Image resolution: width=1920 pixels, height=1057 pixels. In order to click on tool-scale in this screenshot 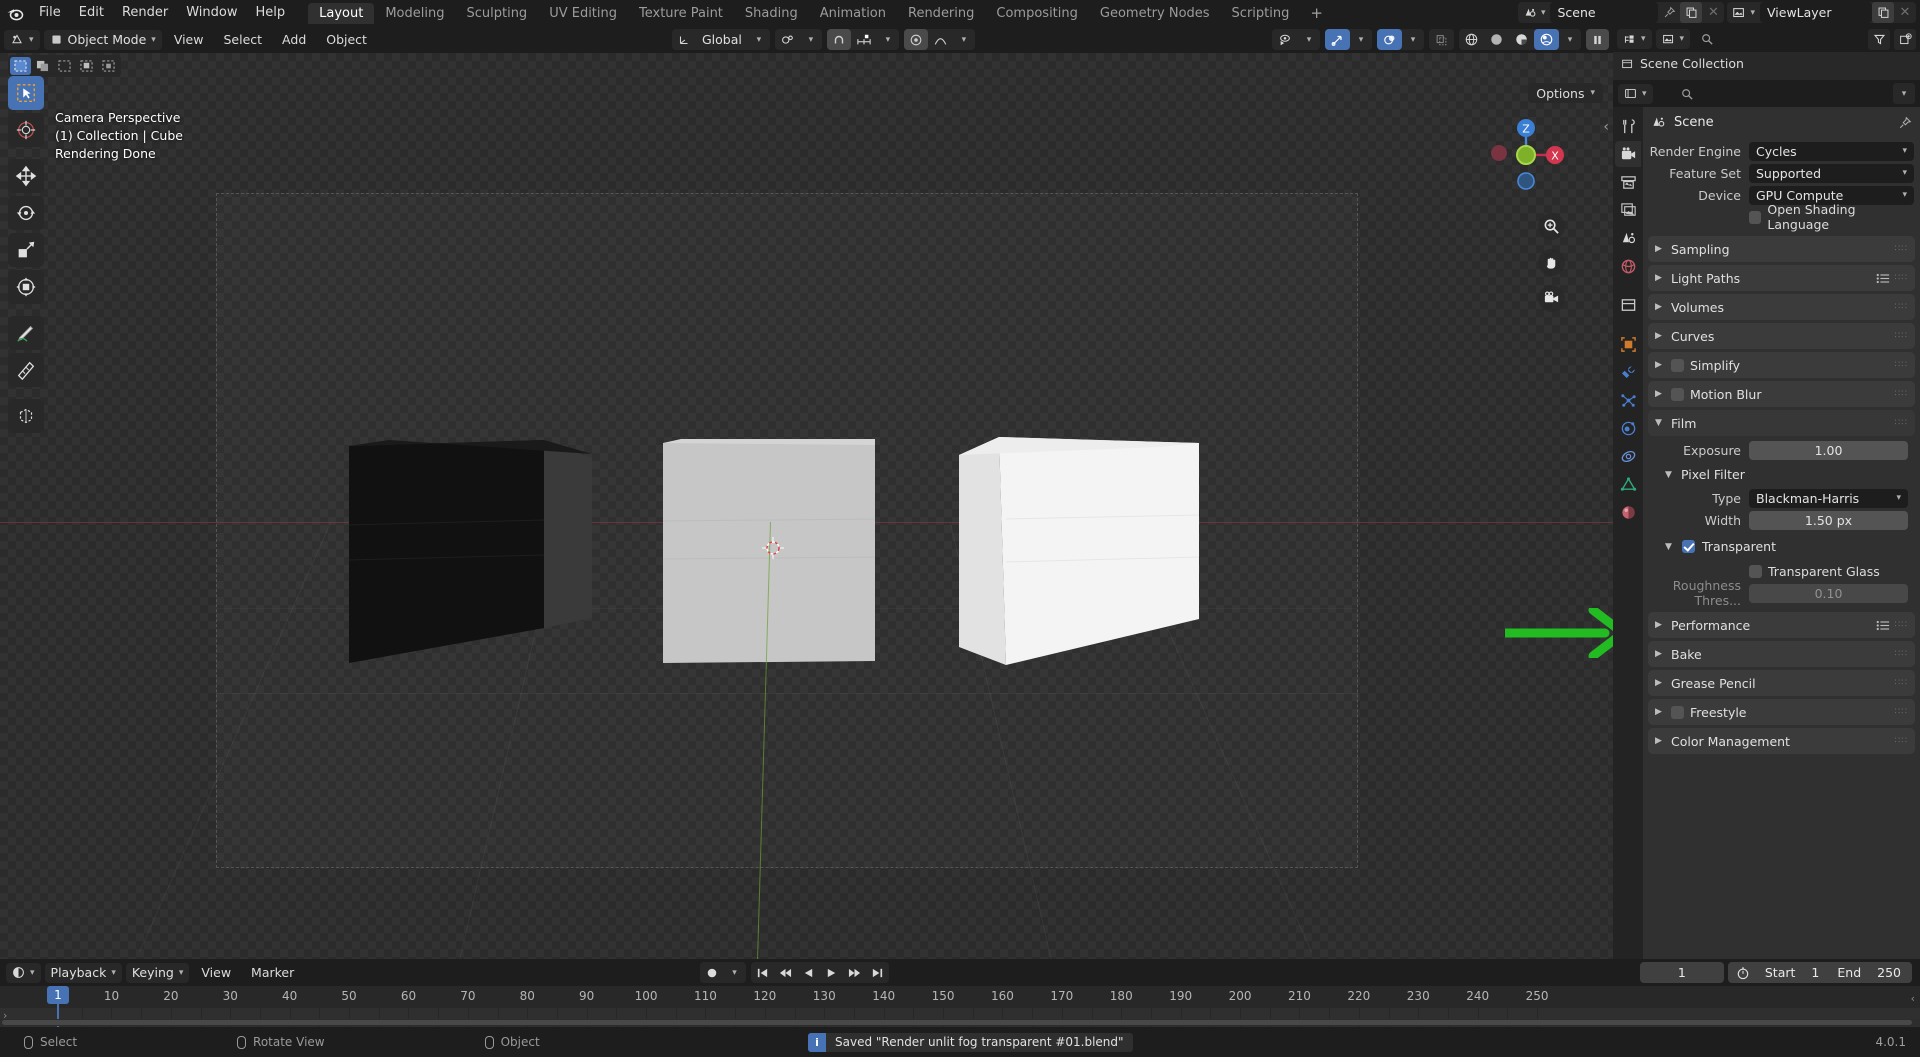, I will do `click(26, 250)`.